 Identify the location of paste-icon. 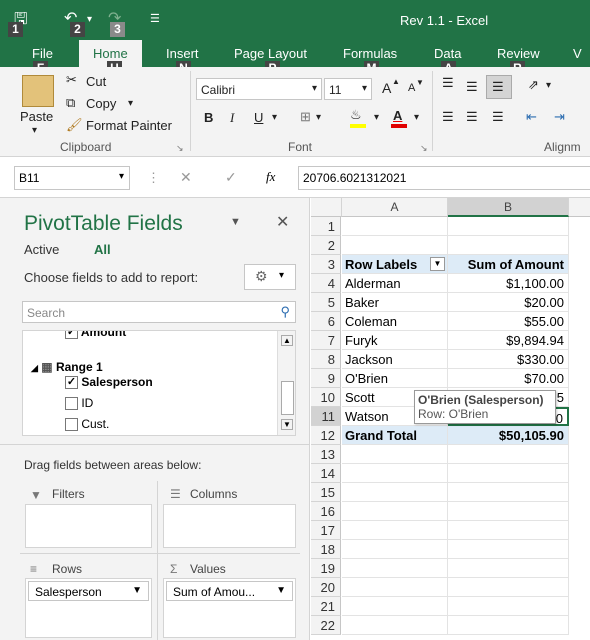
(38, 91).